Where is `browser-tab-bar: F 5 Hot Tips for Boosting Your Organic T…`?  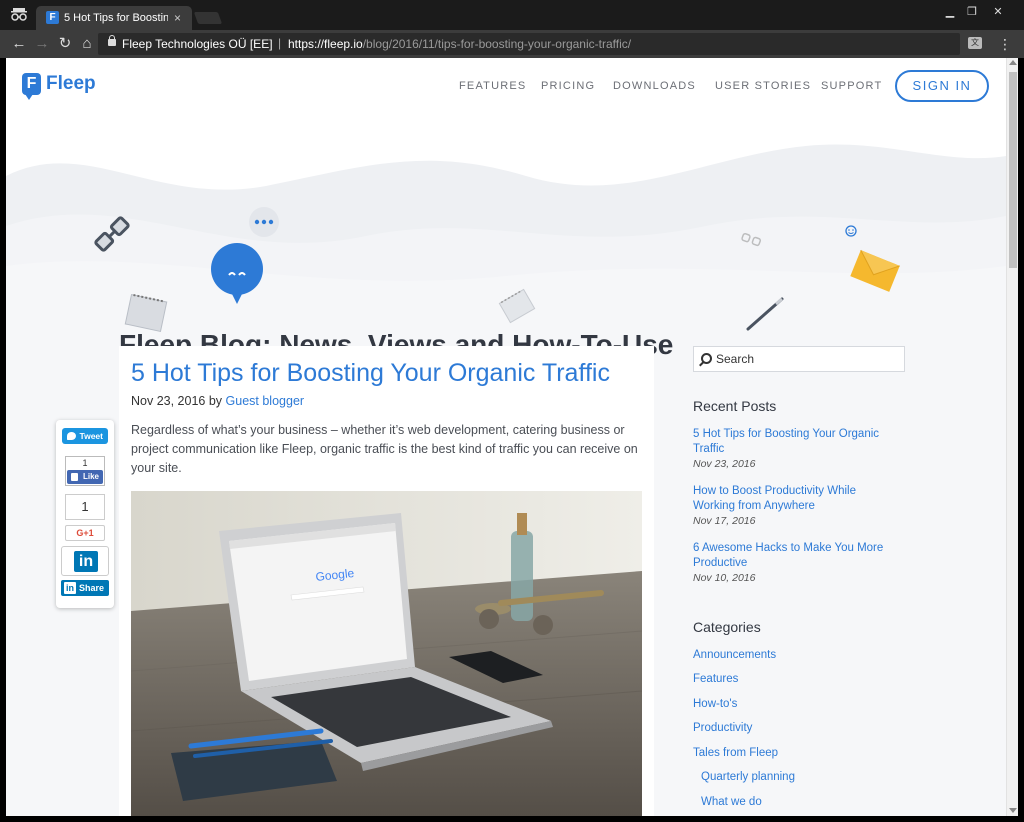
browser-tab-bar: F 5 Hot Tips for Boosting Your Organic T… is located at coordinates (512, 15).